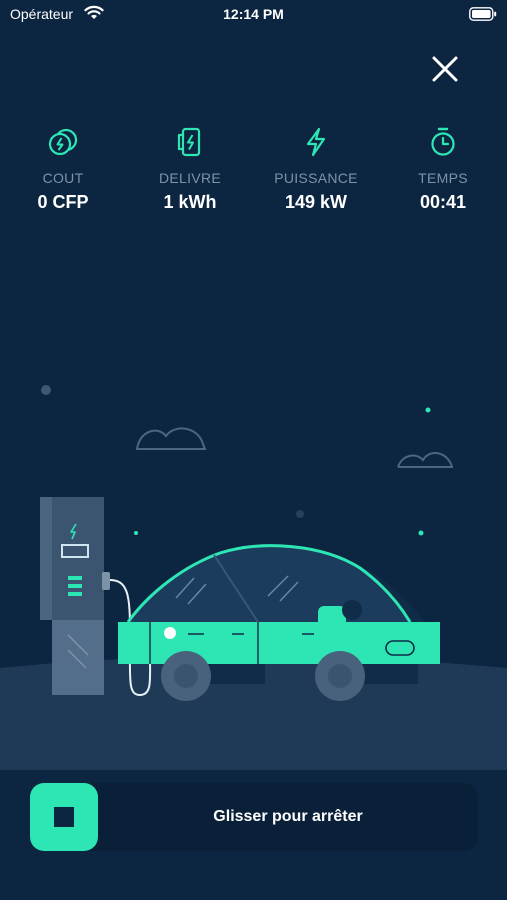 This screenshot has height=900, width=507. Describe the element at coordinates (63, 142) in the screenshot. I see `coins-icon` at that location.